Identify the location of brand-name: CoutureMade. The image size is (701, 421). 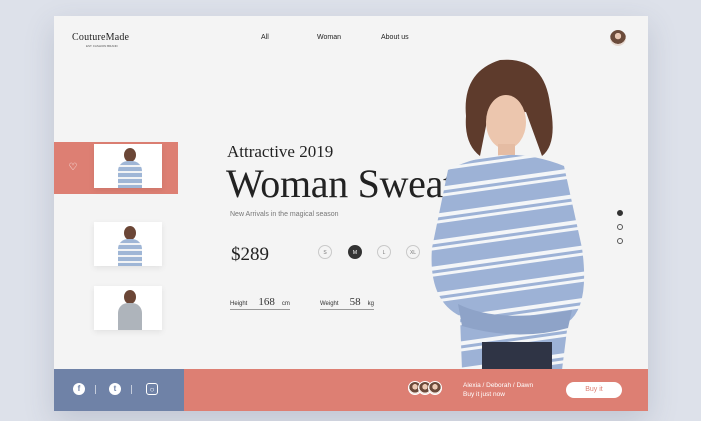
(101, 37).